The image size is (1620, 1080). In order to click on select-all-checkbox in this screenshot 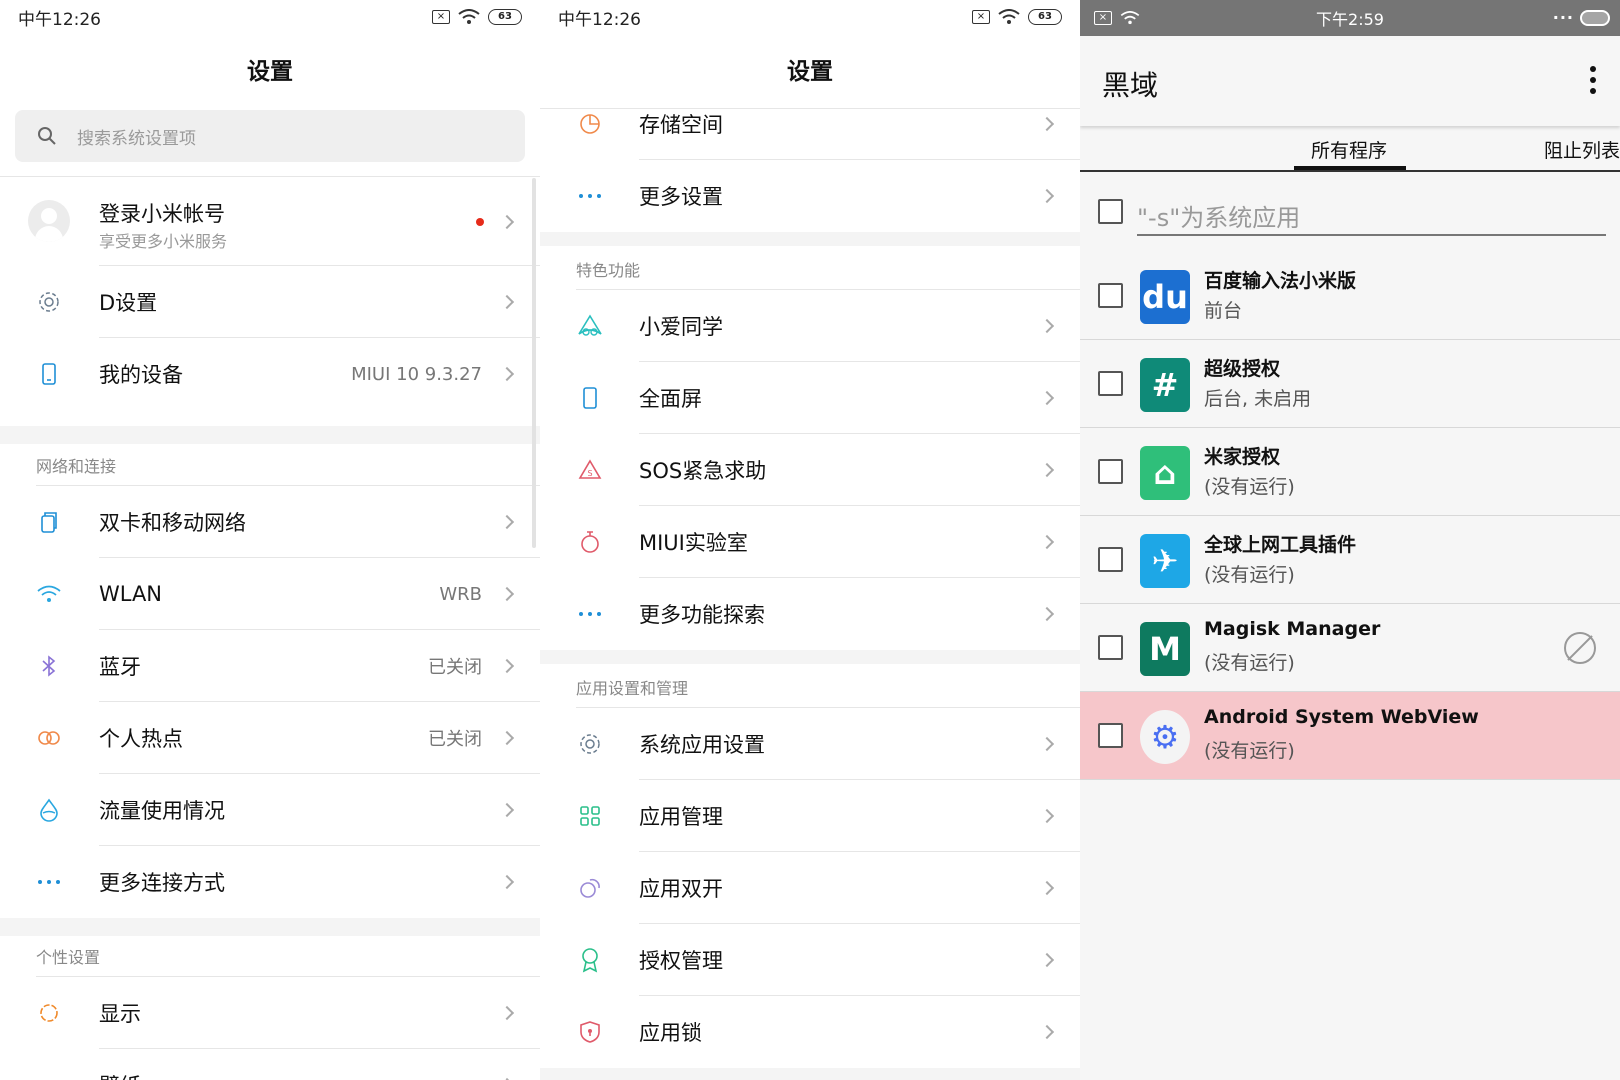, I will do `click(1110, 211)`.